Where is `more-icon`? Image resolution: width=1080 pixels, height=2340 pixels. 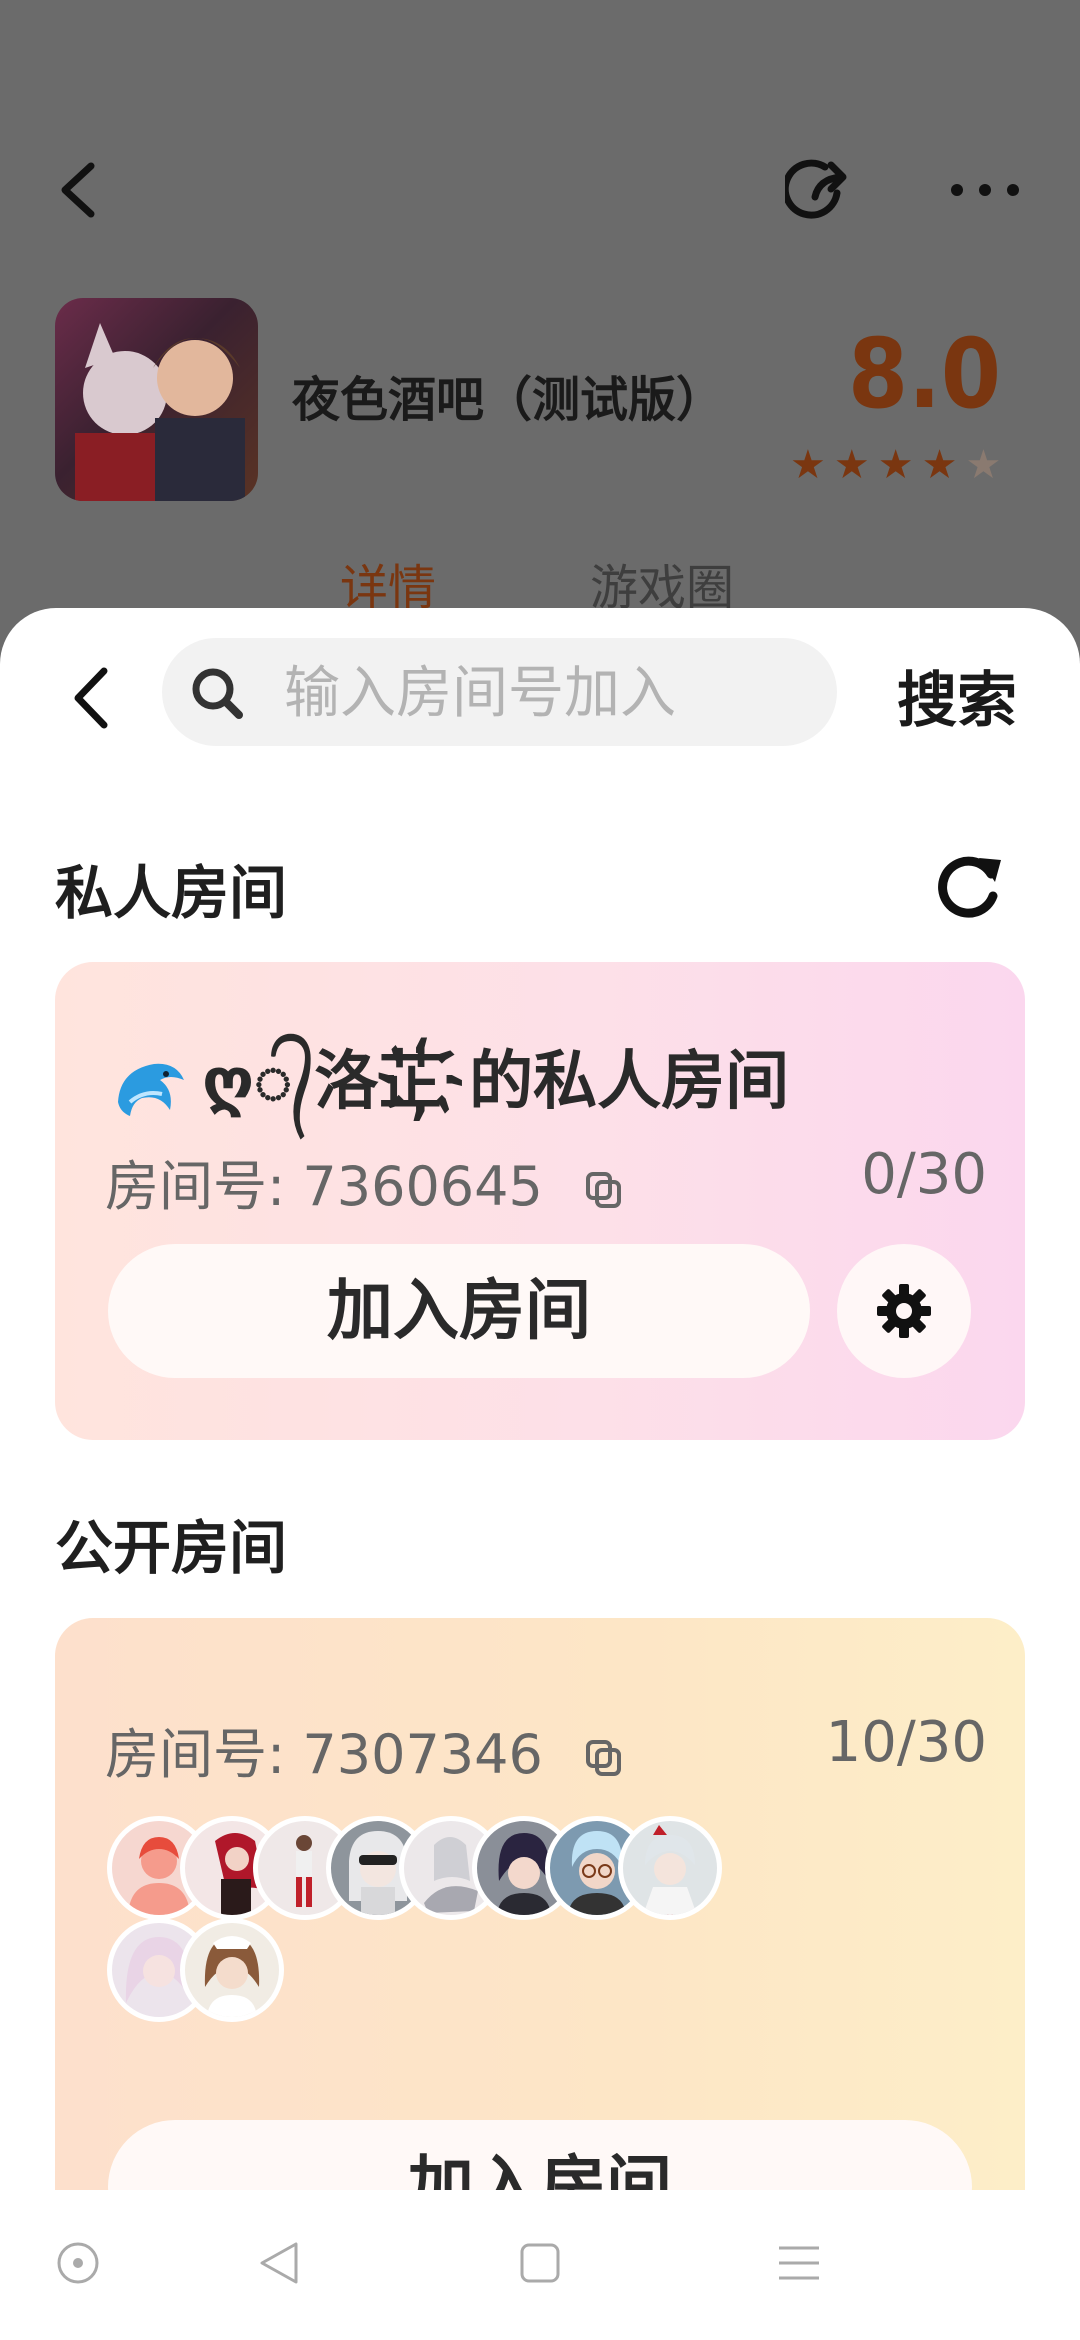 more-icon is located at coordinates (985, 190).